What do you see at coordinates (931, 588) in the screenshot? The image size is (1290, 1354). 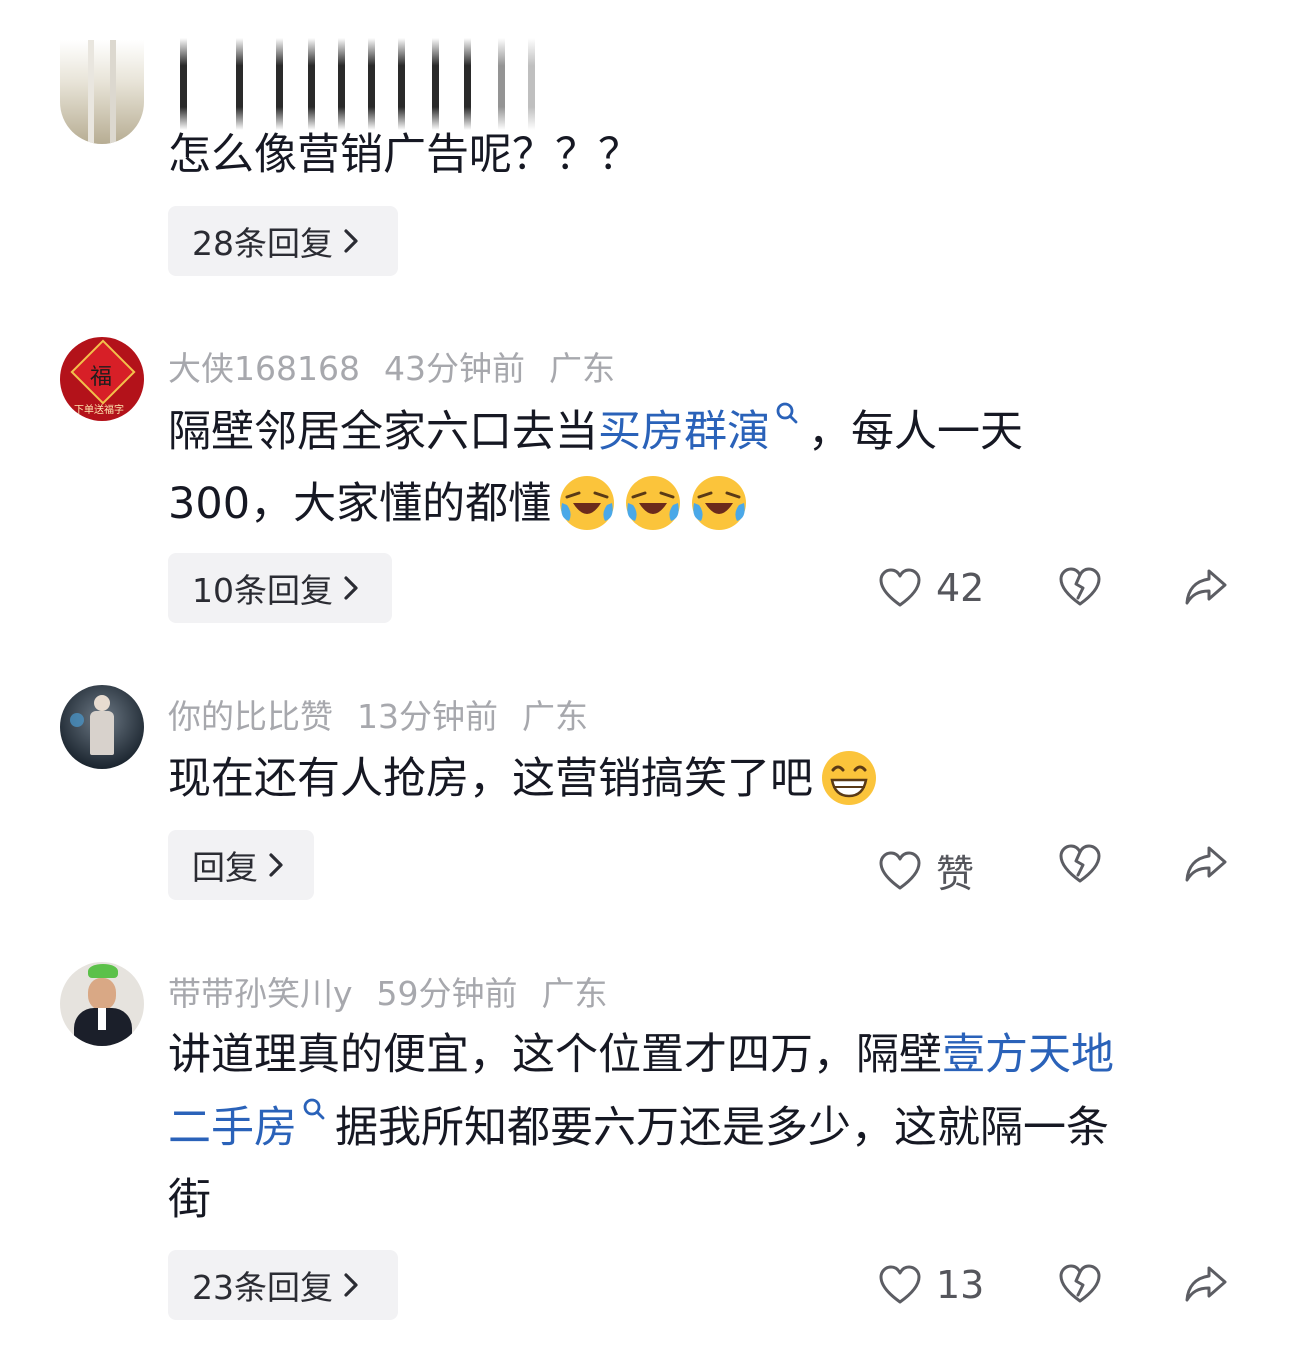 I see `like-button: 42` at bounding box center [931, 588].